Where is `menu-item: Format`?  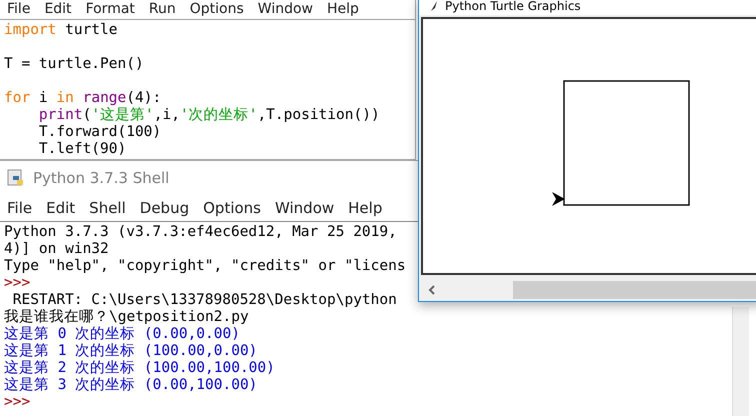
menu-item: Format is located at coordinates (110, 9).